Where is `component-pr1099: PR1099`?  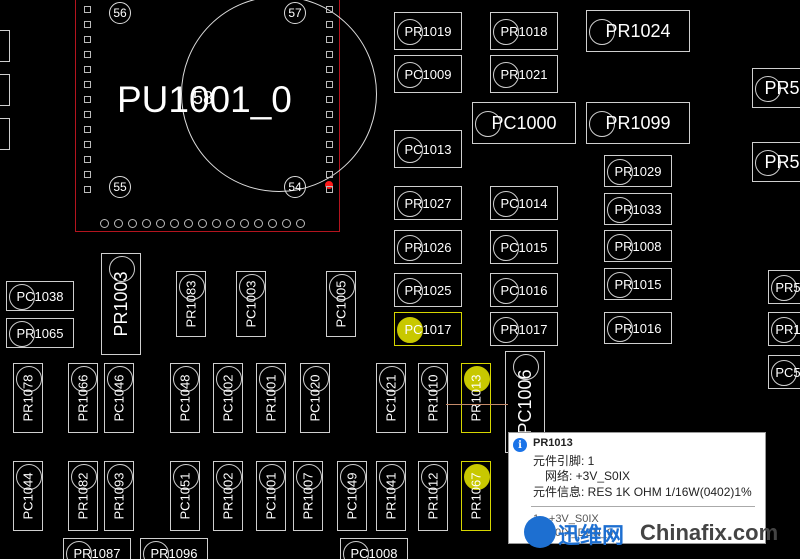
component-pr1099: PR1099 is located at coordinates (638, 123).